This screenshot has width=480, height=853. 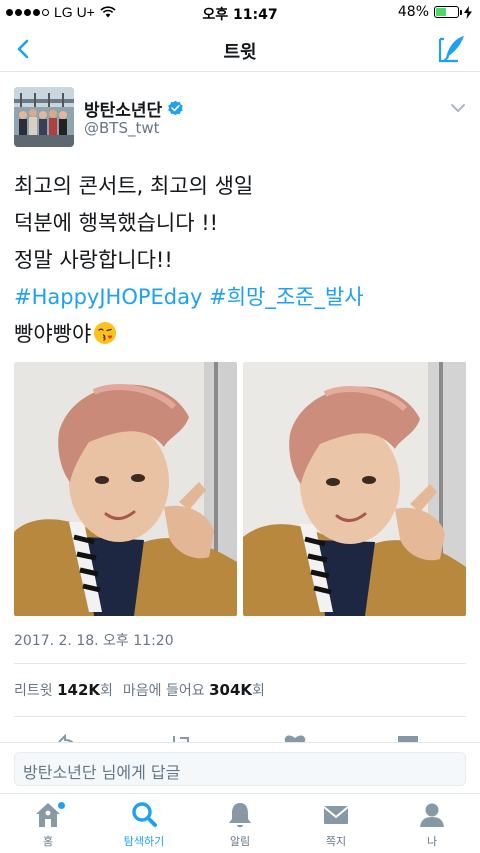 What do you see at coordinates (61, 805) in the screenshot?
I see `notification-dot` at bounding box center [61, 805].